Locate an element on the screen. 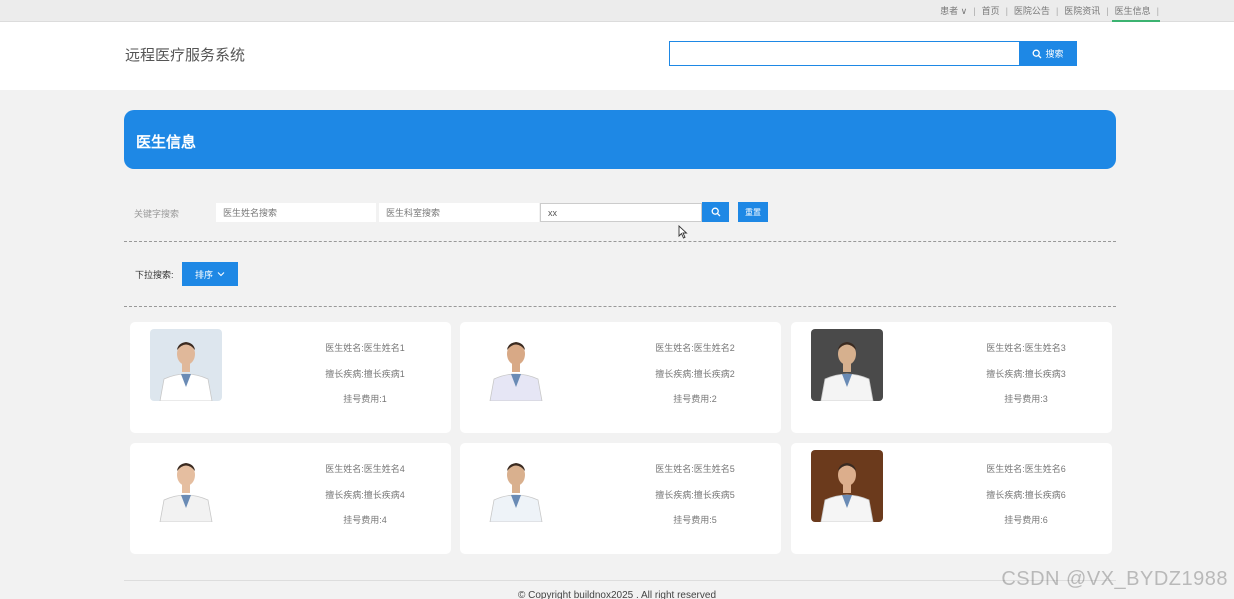 This screenshot has height=599, width=1234. nav-hospital-news: 医院资讯 is located at coordinates (1082, 11).